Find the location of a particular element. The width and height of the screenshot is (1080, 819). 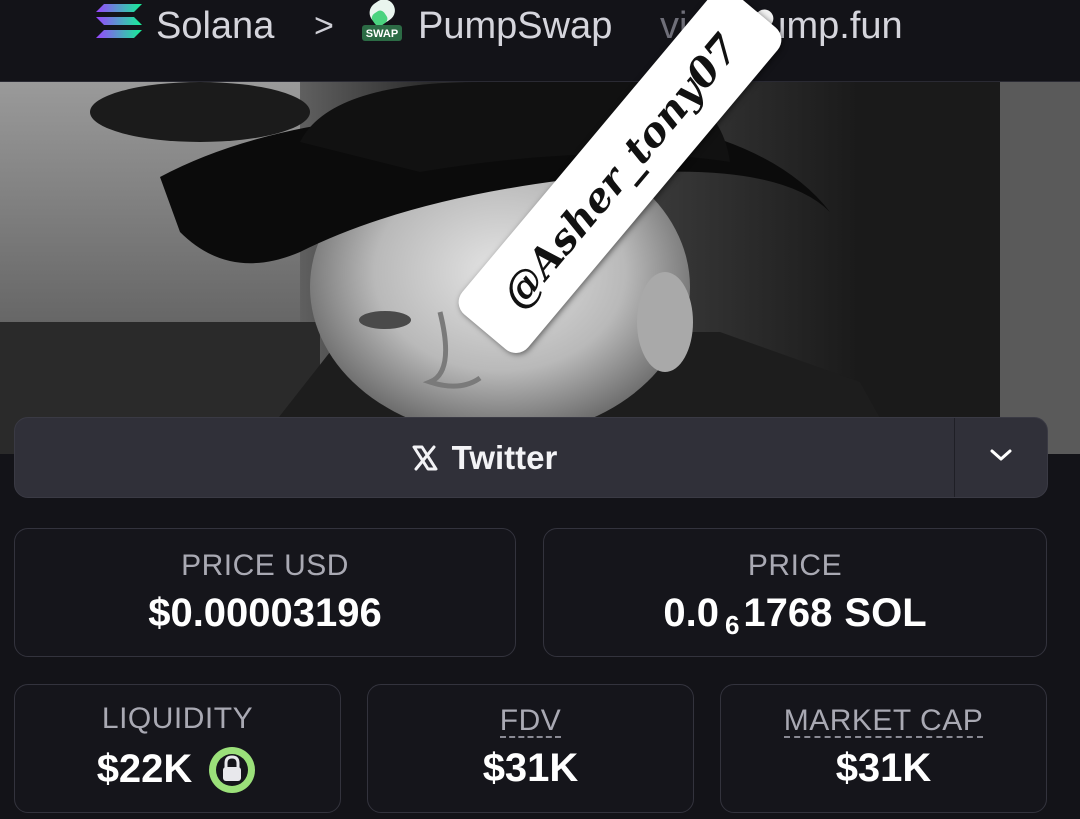

liquidity-card: LIQUIDITY $22K is located at coordinates (177, 748).